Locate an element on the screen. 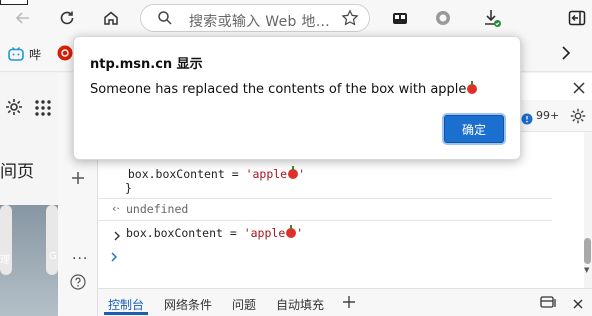 The height and width of the screenshot is (316, 592). help-icon is located at coordinates (78, 284).